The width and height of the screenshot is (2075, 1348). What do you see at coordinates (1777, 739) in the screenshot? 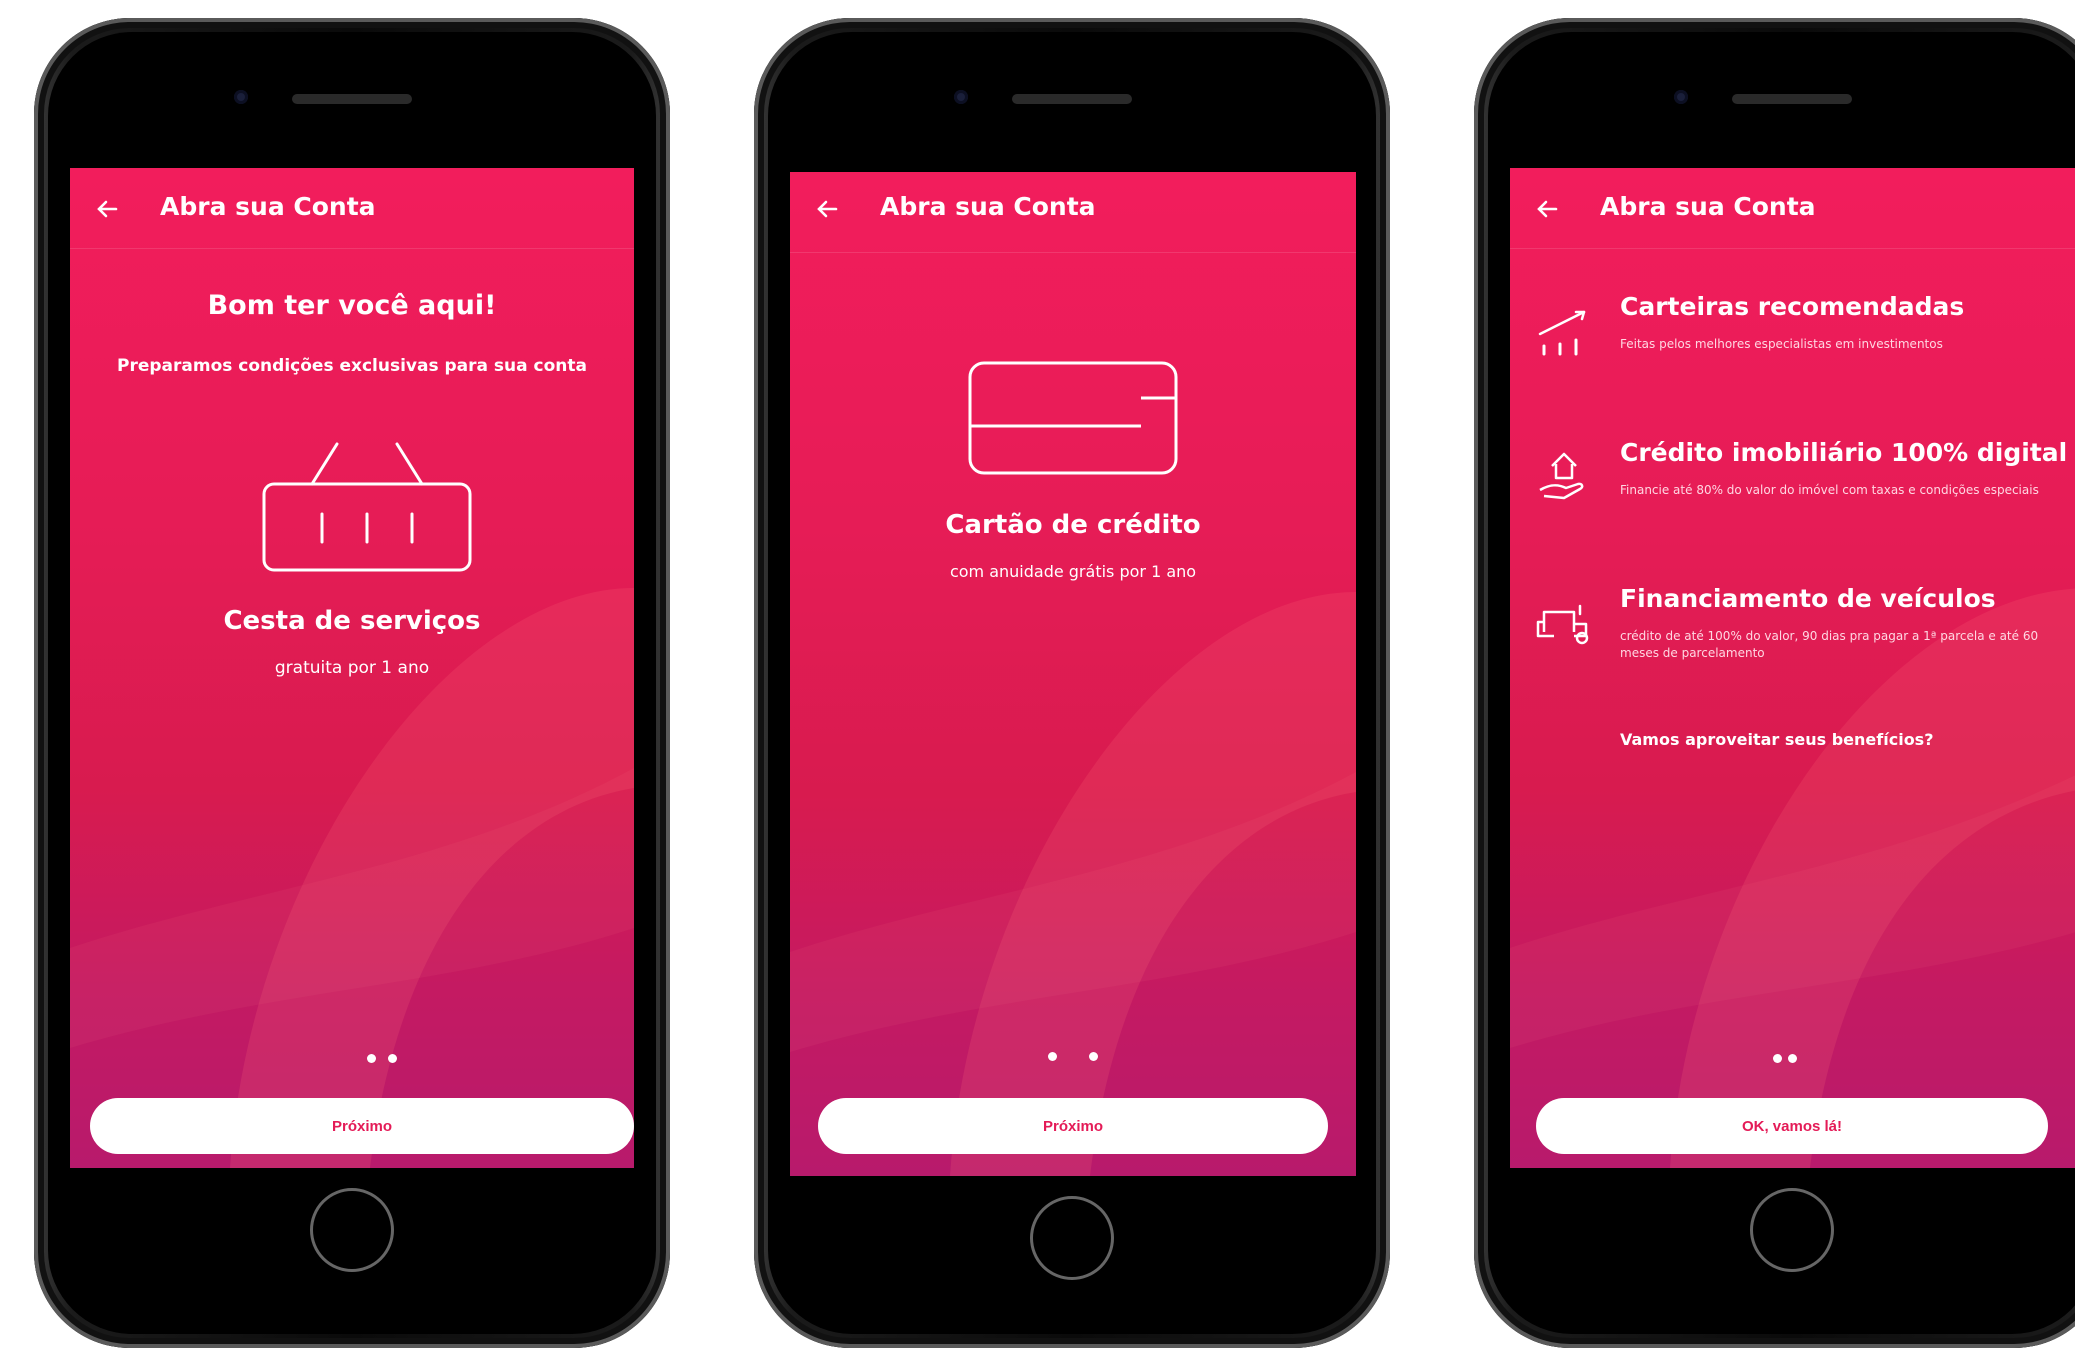
I see `benefits-question: Vamos aproveitar seus benefícios?` at bounding box center [1777, 739].